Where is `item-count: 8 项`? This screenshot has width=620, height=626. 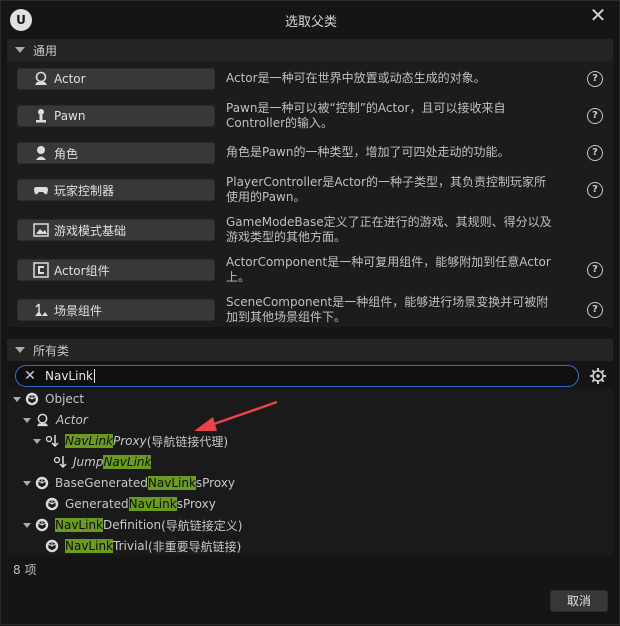 item-count: 8 项 is located at coordinates (25, 570).